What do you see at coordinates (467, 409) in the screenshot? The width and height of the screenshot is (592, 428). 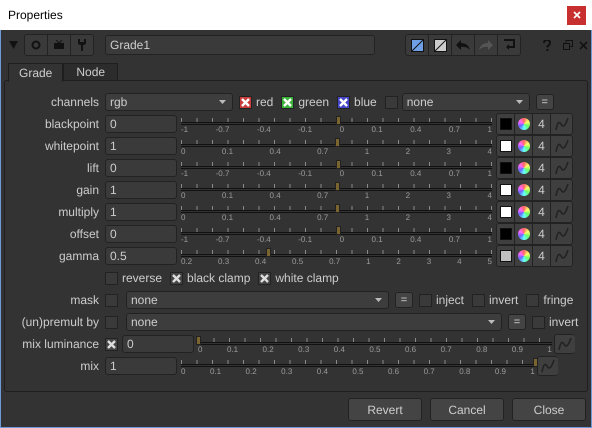 I see `dialog-button: Cancel` at bounding box center [467, 409].